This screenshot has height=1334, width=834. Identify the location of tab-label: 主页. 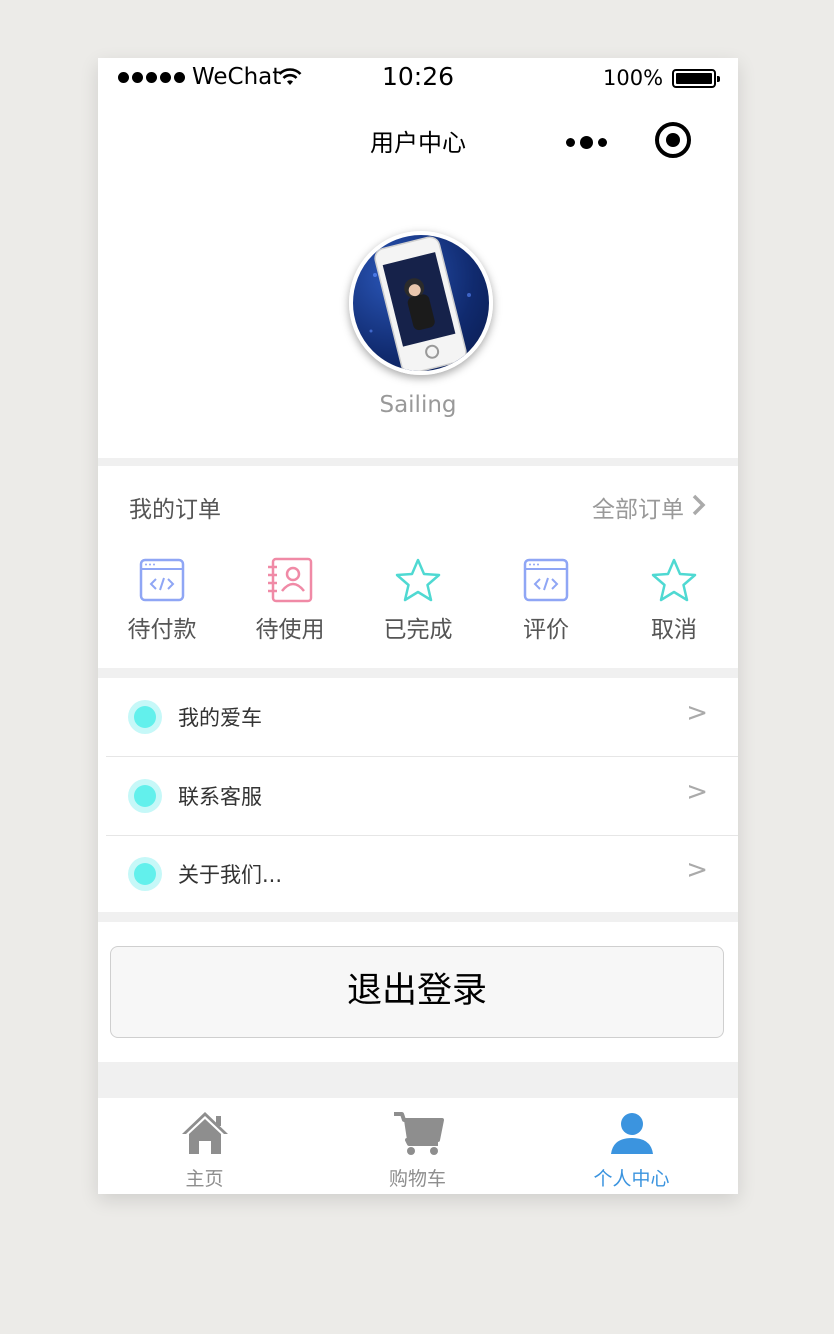
(204, 1179).